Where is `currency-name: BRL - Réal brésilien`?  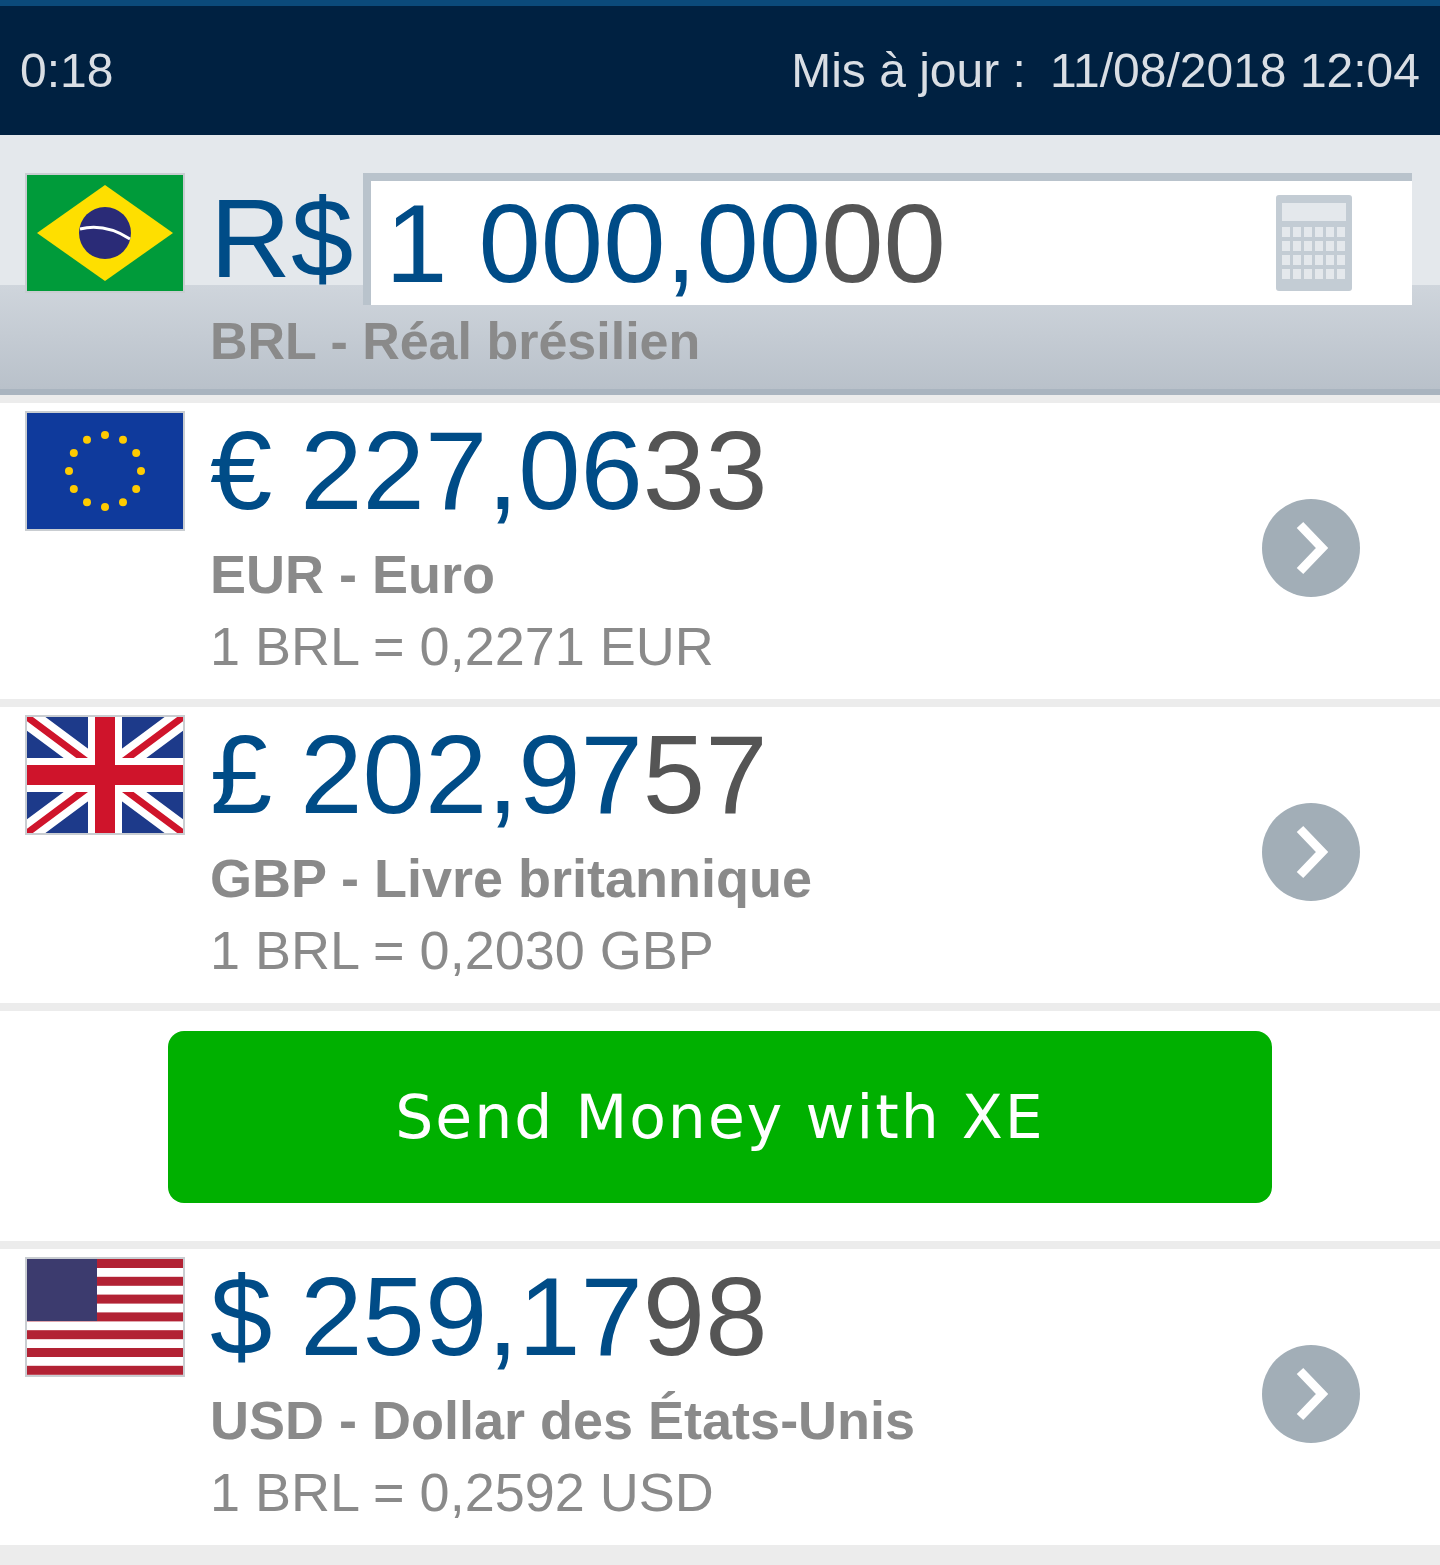
currency-name: BRL - Réal brésilien is located at coordinates (456, 341).